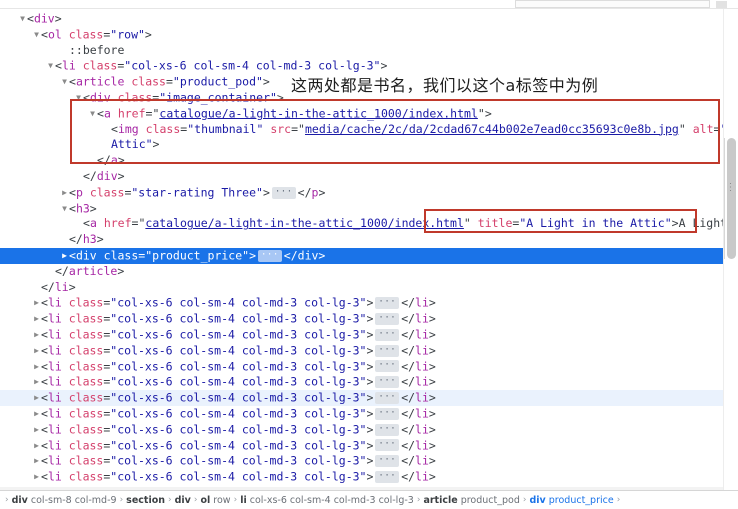  I want to click on dom-tag-name: li, so click(54, 381).